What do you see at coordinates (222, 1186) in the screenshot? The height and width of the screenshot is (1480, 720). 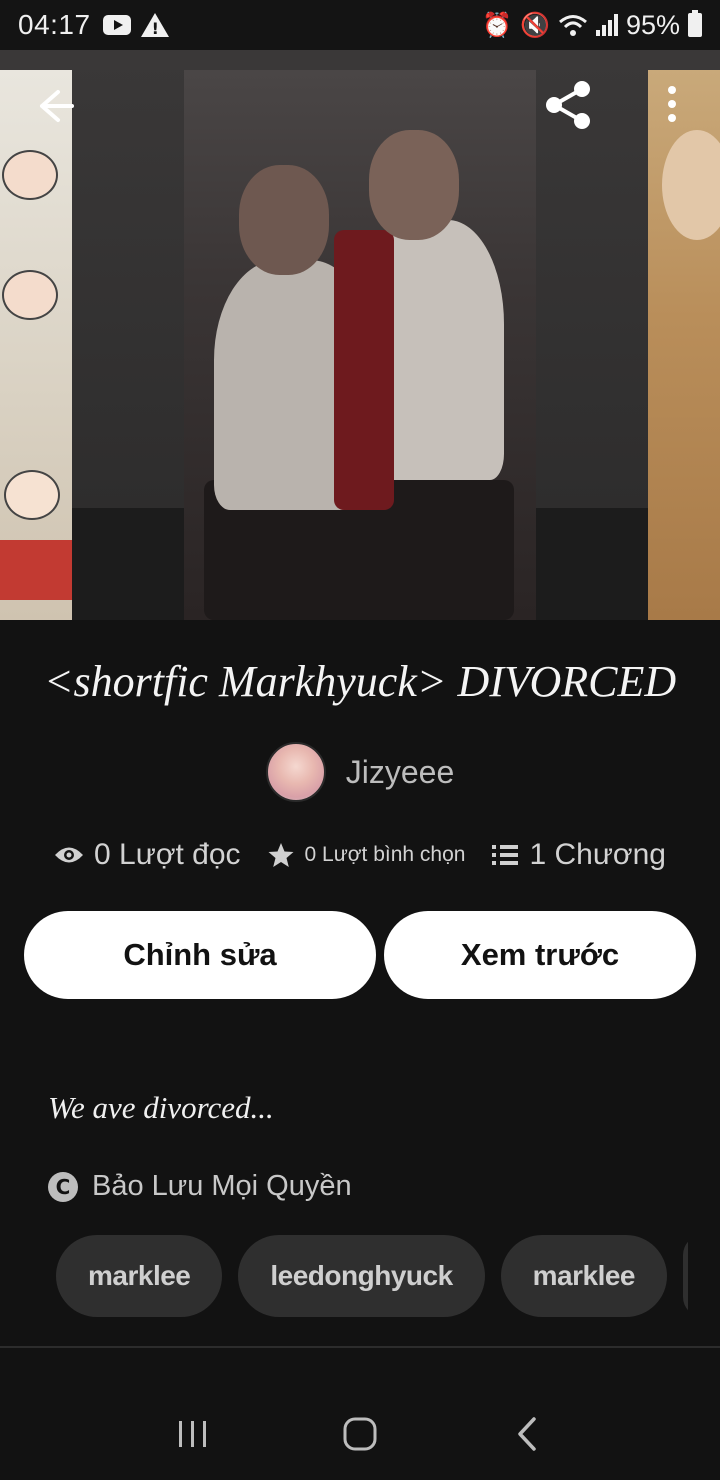 I see `copyright-label: Bảo Lưu Mọi Quyền` at bounding box center [222, 1186].